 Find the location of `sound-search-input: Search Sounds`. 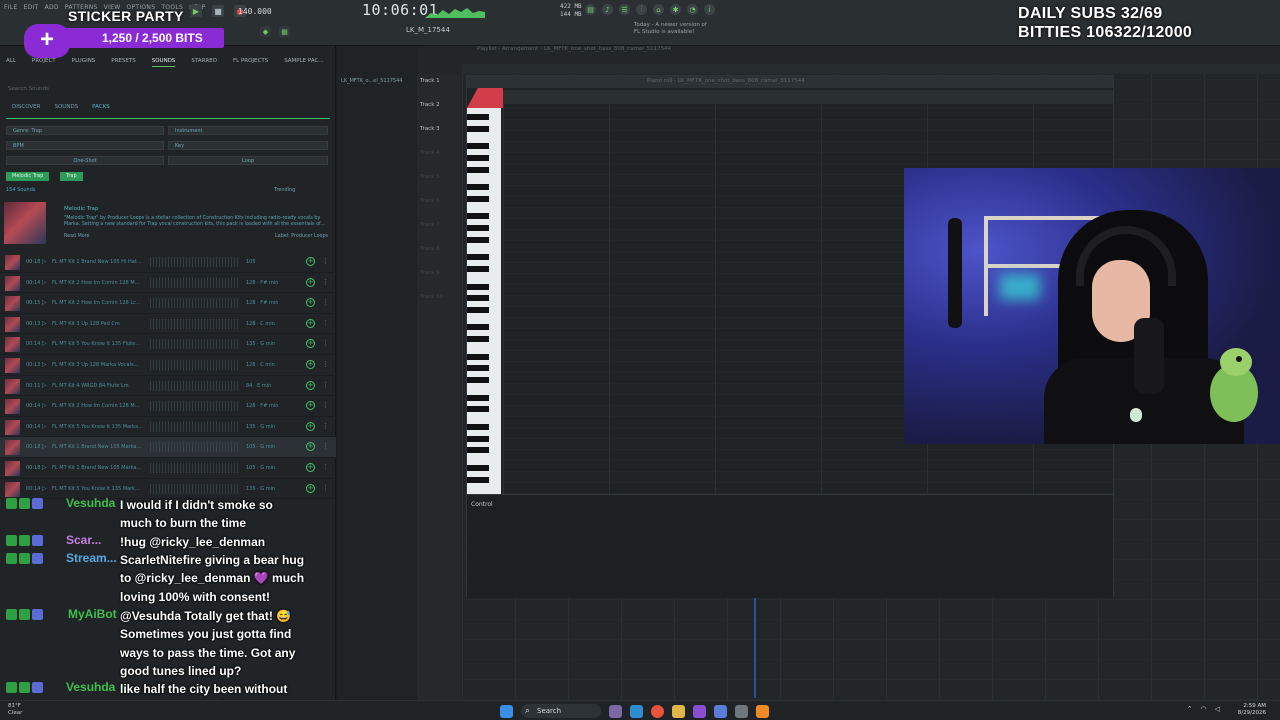

sound-search-input: Search Sounds is located at coordinates (168, 91).